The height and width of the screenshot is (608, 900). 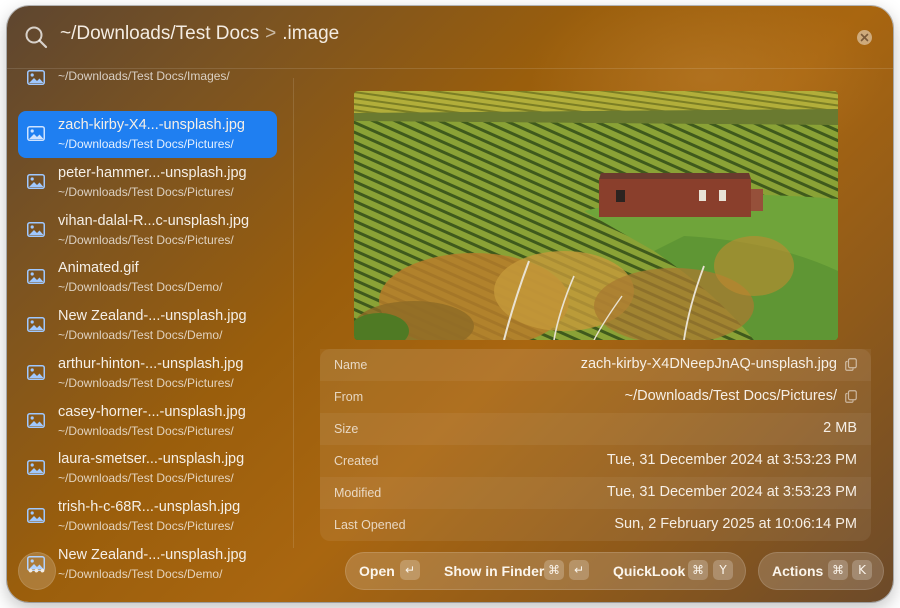 What do you see at coordinates (152, 412) in the screenshot?
I see `result-title: casey-horner-...-unsplash.jpg` at bounding box center [152, 412].